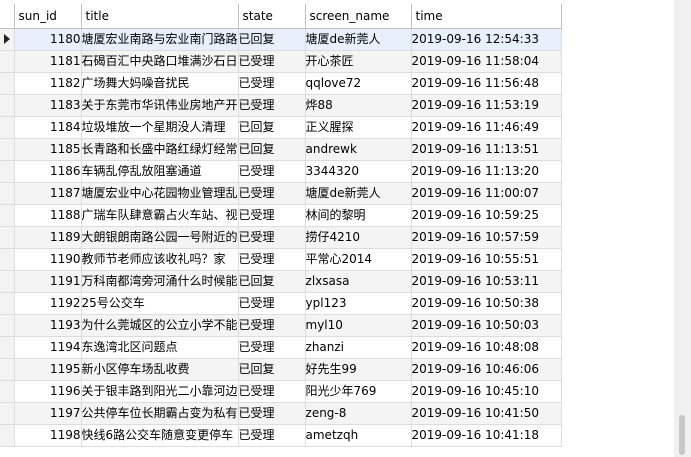 This screenshot has height=457, width=691. I want to click on cell-time: 2019-09-16 11:00:07, so click(486, 193).